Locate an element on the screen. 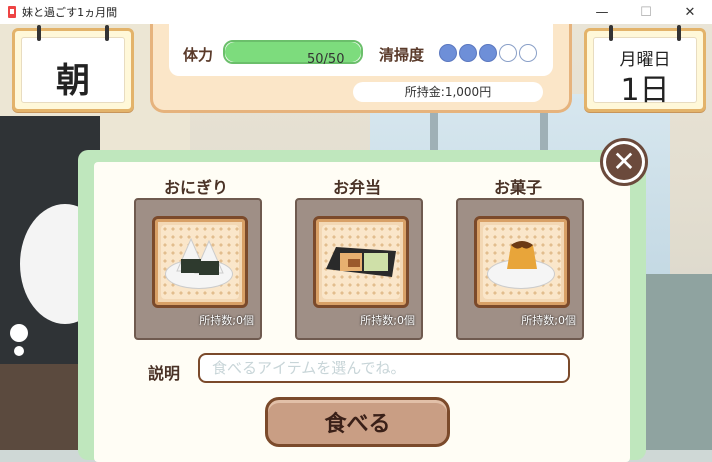 The width and height of the screenshot is (712, 462). time-of-day-card: 朝 is located at coordinates (73, 68).